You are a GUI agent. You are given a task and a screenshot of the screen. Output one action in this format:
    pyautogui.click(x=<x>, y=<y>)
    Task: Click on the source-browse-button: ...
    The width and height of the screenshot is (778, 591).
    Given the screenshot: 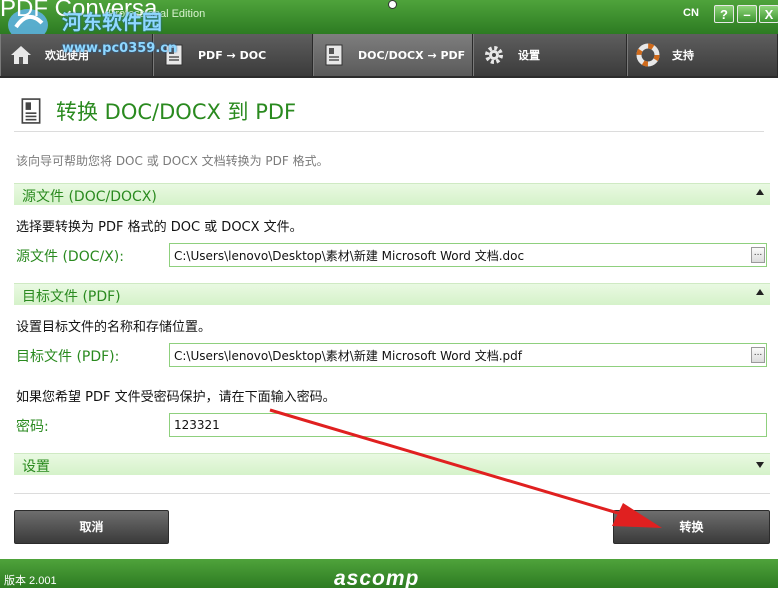 What is the action you would take?
    pyautogui.click(x=758, y=255)
    